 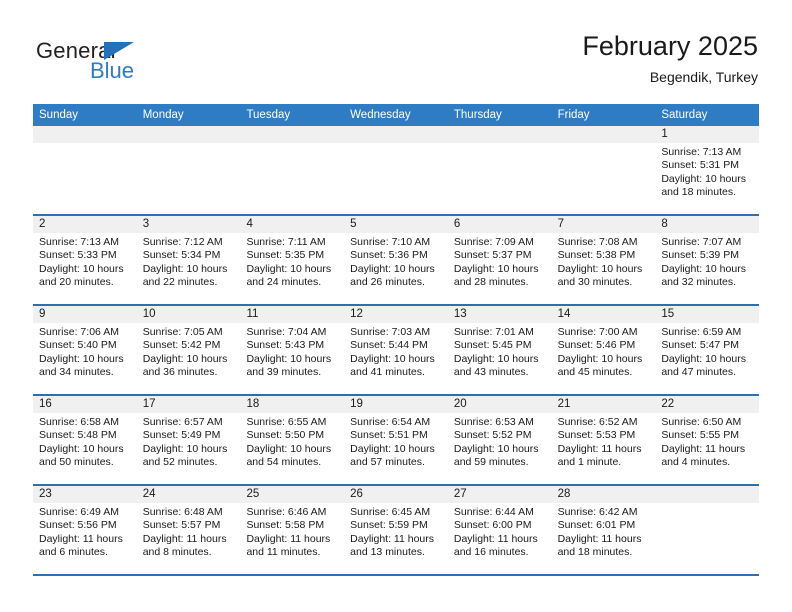 I want to click on sunset-text: Sunset: 5:46 PM, so click(x=596, y=345).